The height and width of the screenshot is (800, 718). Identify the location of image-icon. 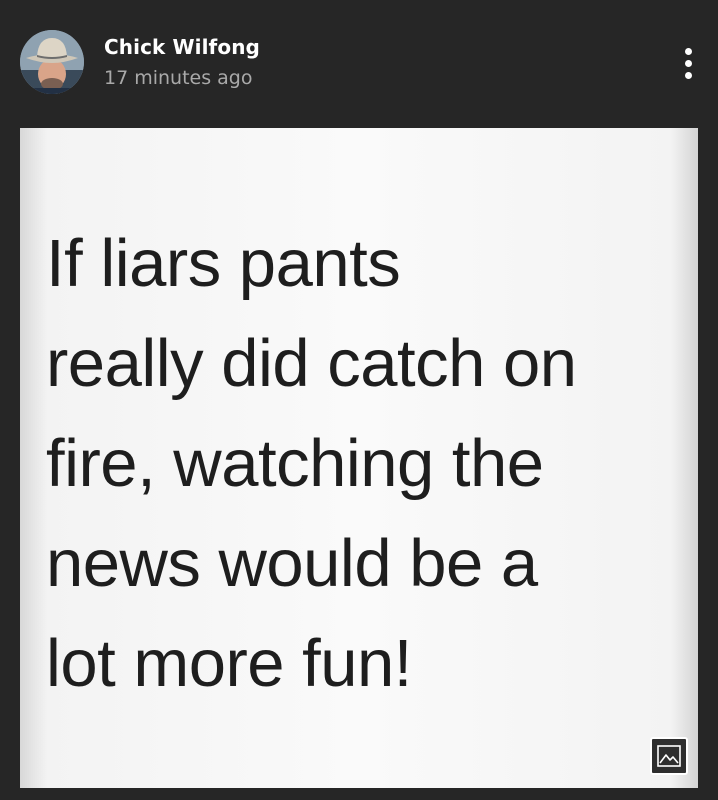
(669, 756).